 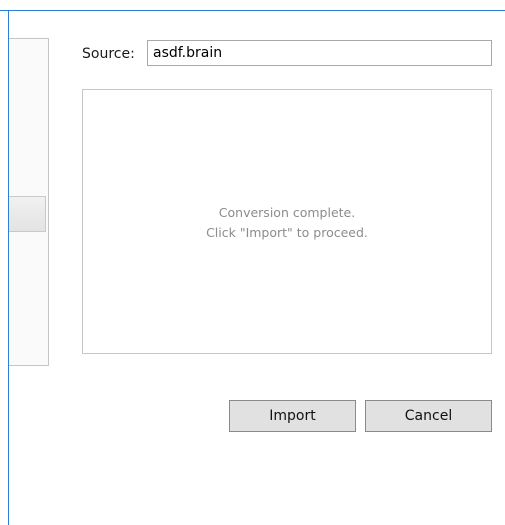 What do you see at coordinates (252, 10) in the screenshot?
I see `window-top-border` at bounding box center [252, 10].